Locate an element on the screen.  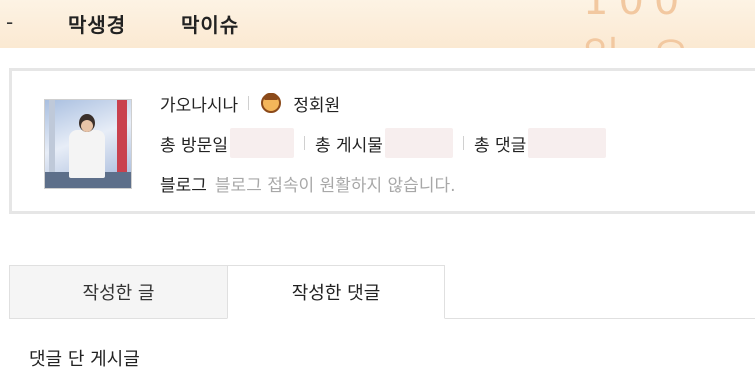
profile-name-row: 가오나시나 정회원 is located at coordinates (250, 103).